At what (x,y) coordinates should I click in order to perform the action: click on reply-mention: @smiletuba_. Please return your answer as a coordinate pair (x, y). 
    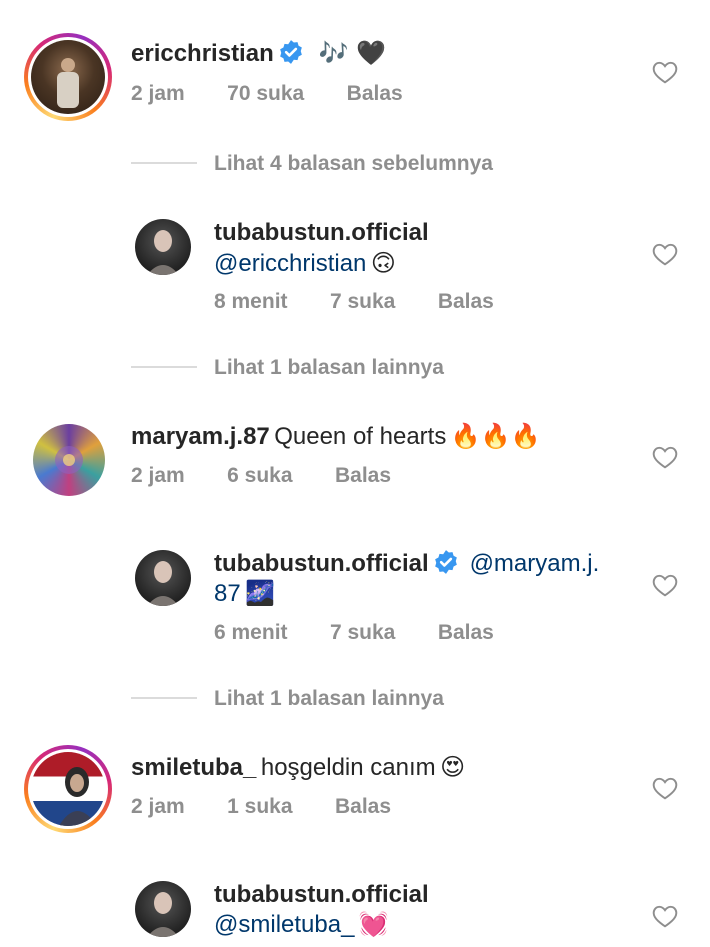
    Looking at the image, I should click on (284, 924).